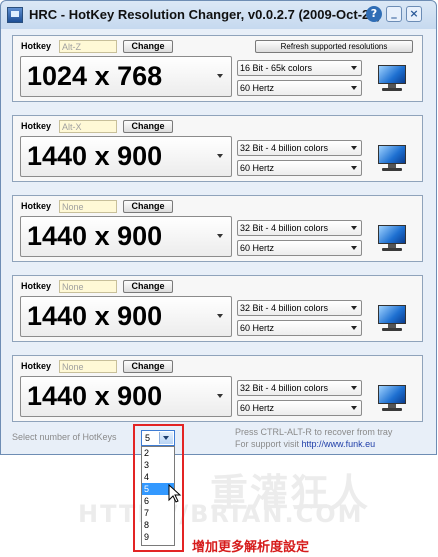  What do you see at coordinates (88, 46) in the screenshot?
I see `hotkey-field: Alt-Z` at bounding box center [88, 46].